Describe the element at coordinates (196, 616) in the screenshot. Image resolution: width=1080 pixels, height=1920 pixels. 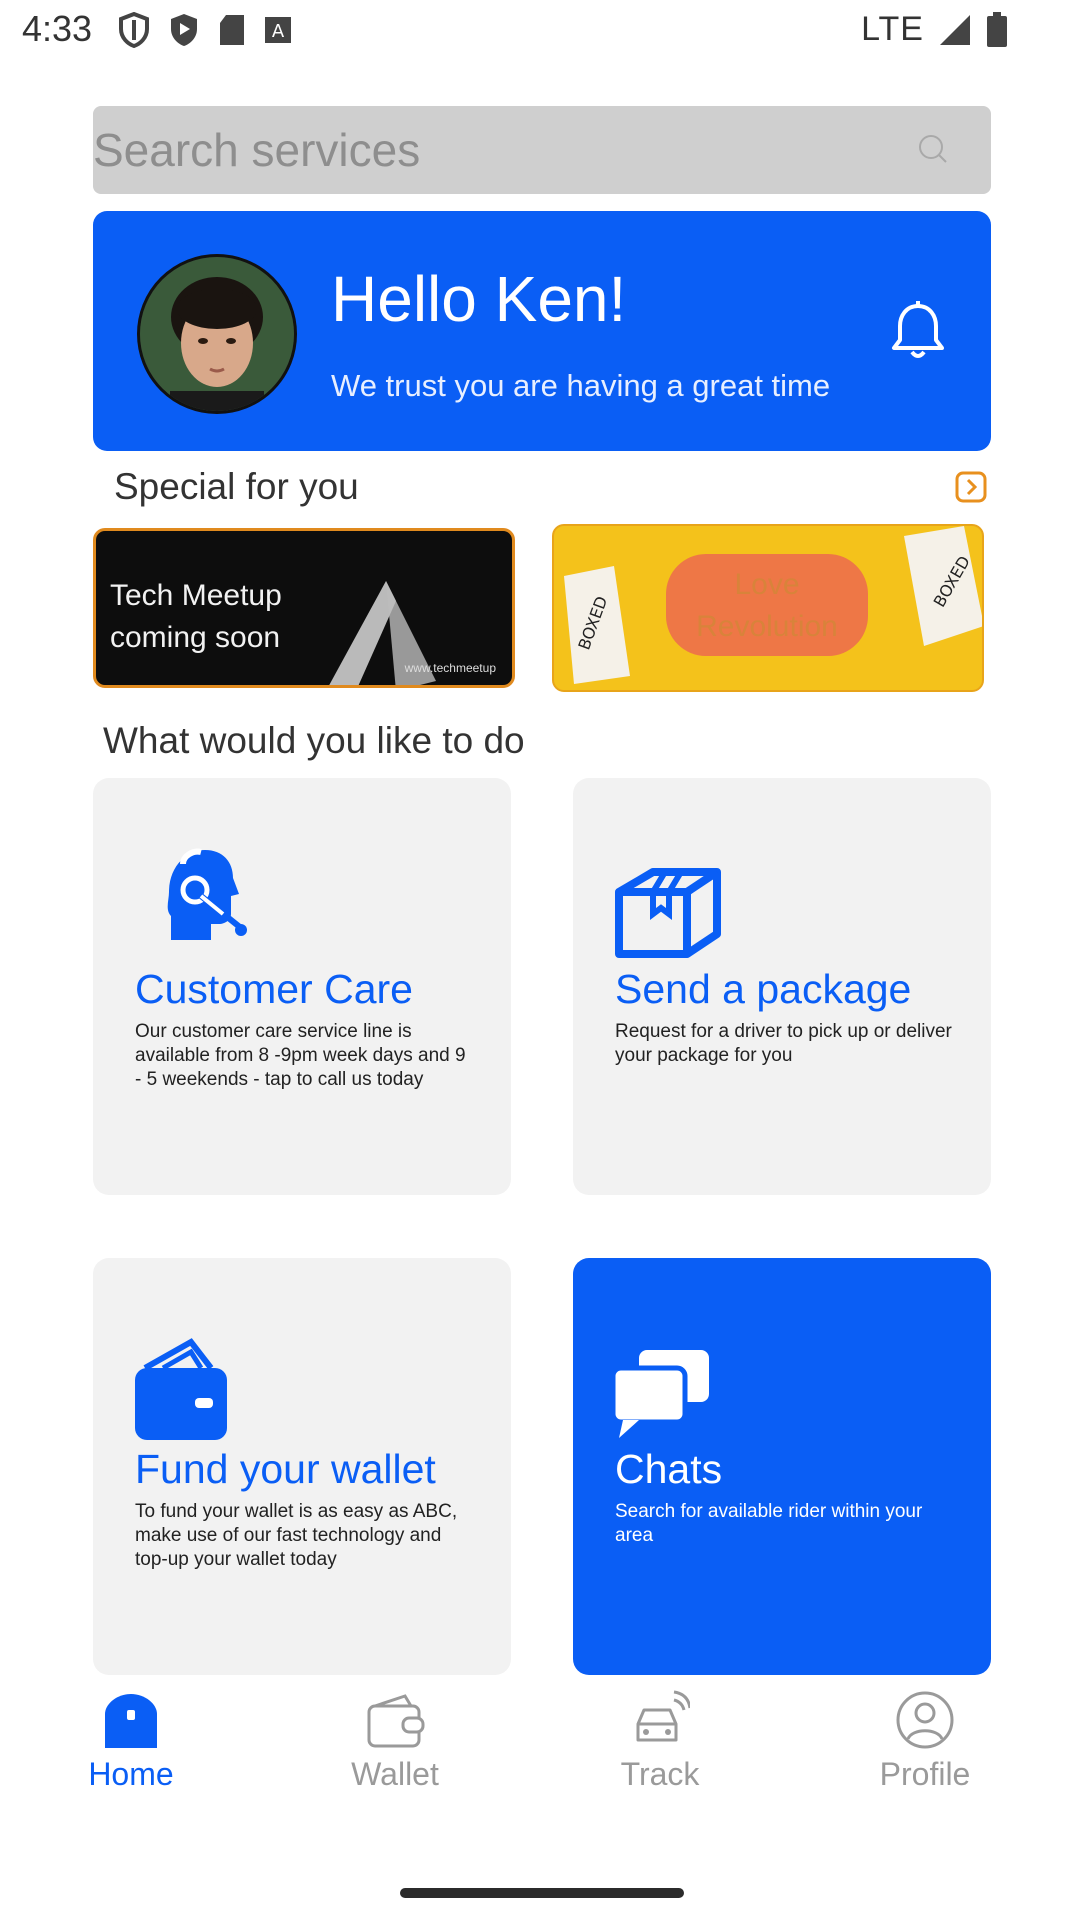
I see `promo-tech-meetup-text: Tech Meetup coming soon` at that location.